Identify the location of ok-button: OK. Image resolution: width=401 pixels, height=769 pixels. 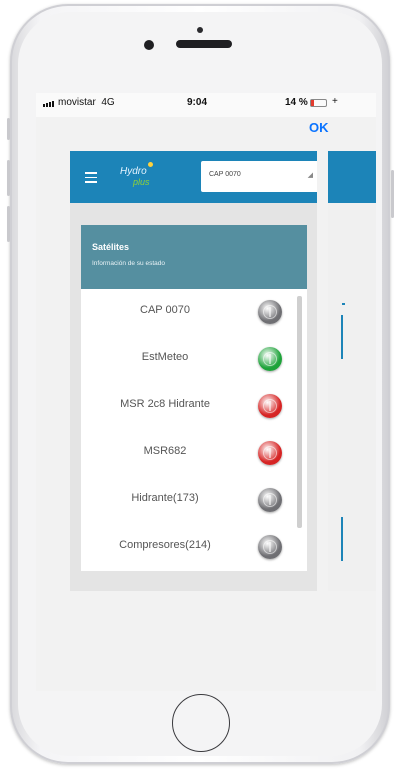
(319, 127).